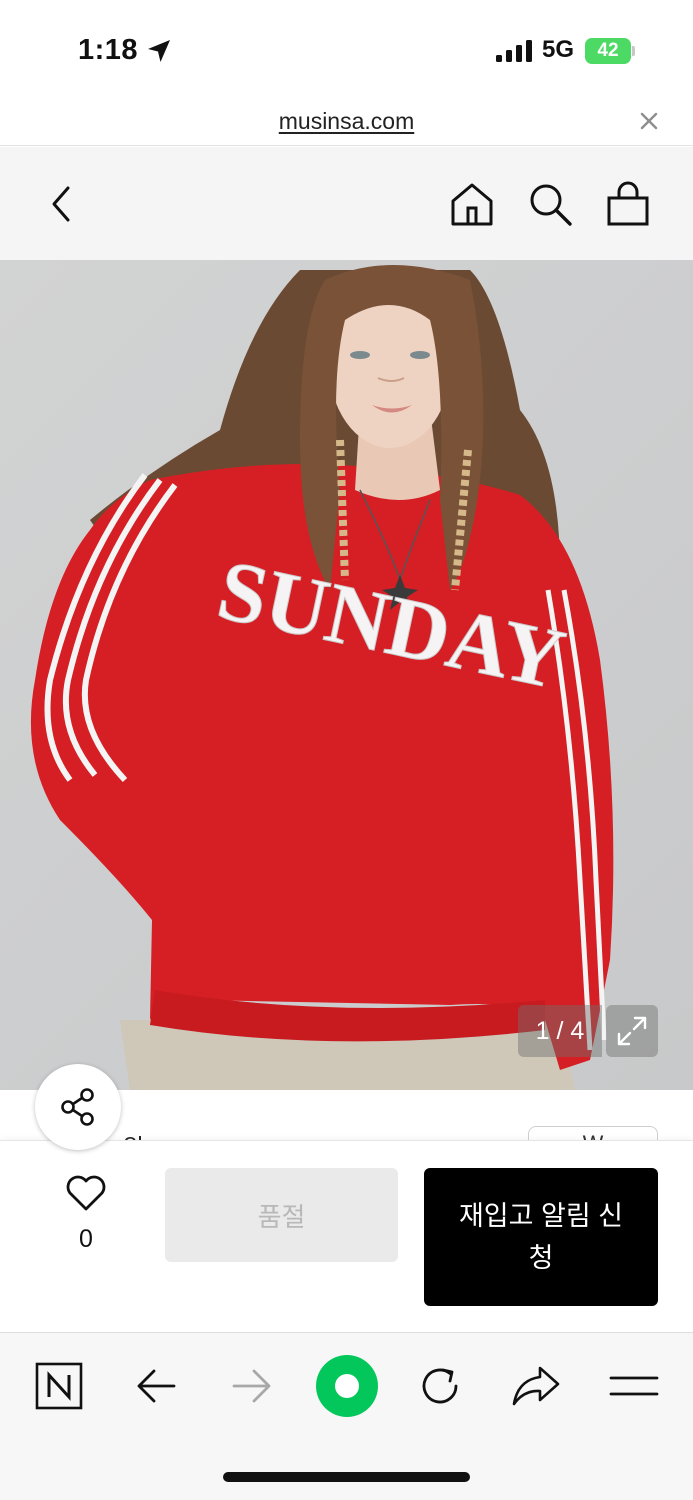  I want to click on shopping-bag-icon, so click(628, 203).